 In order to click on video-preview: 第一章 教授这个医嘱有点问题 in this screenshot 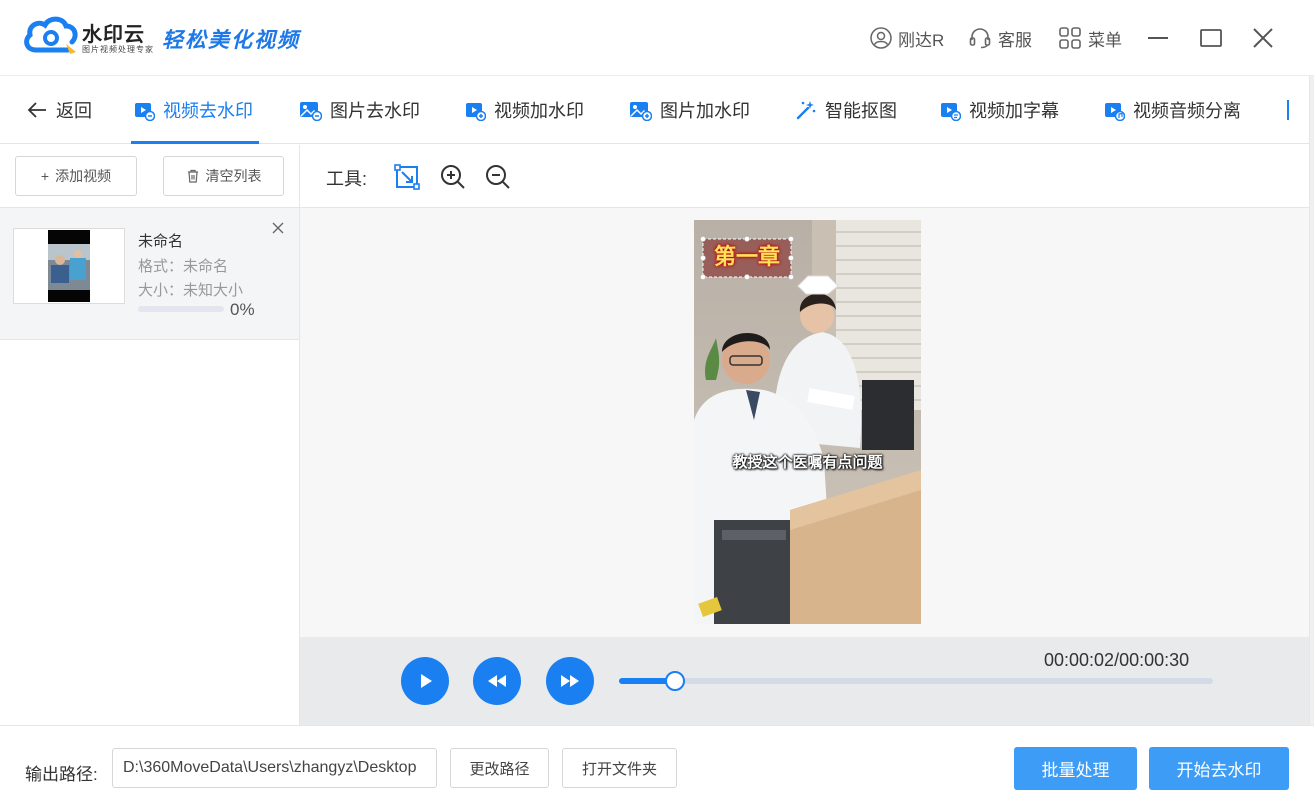, I will do `click(807, 422)`.